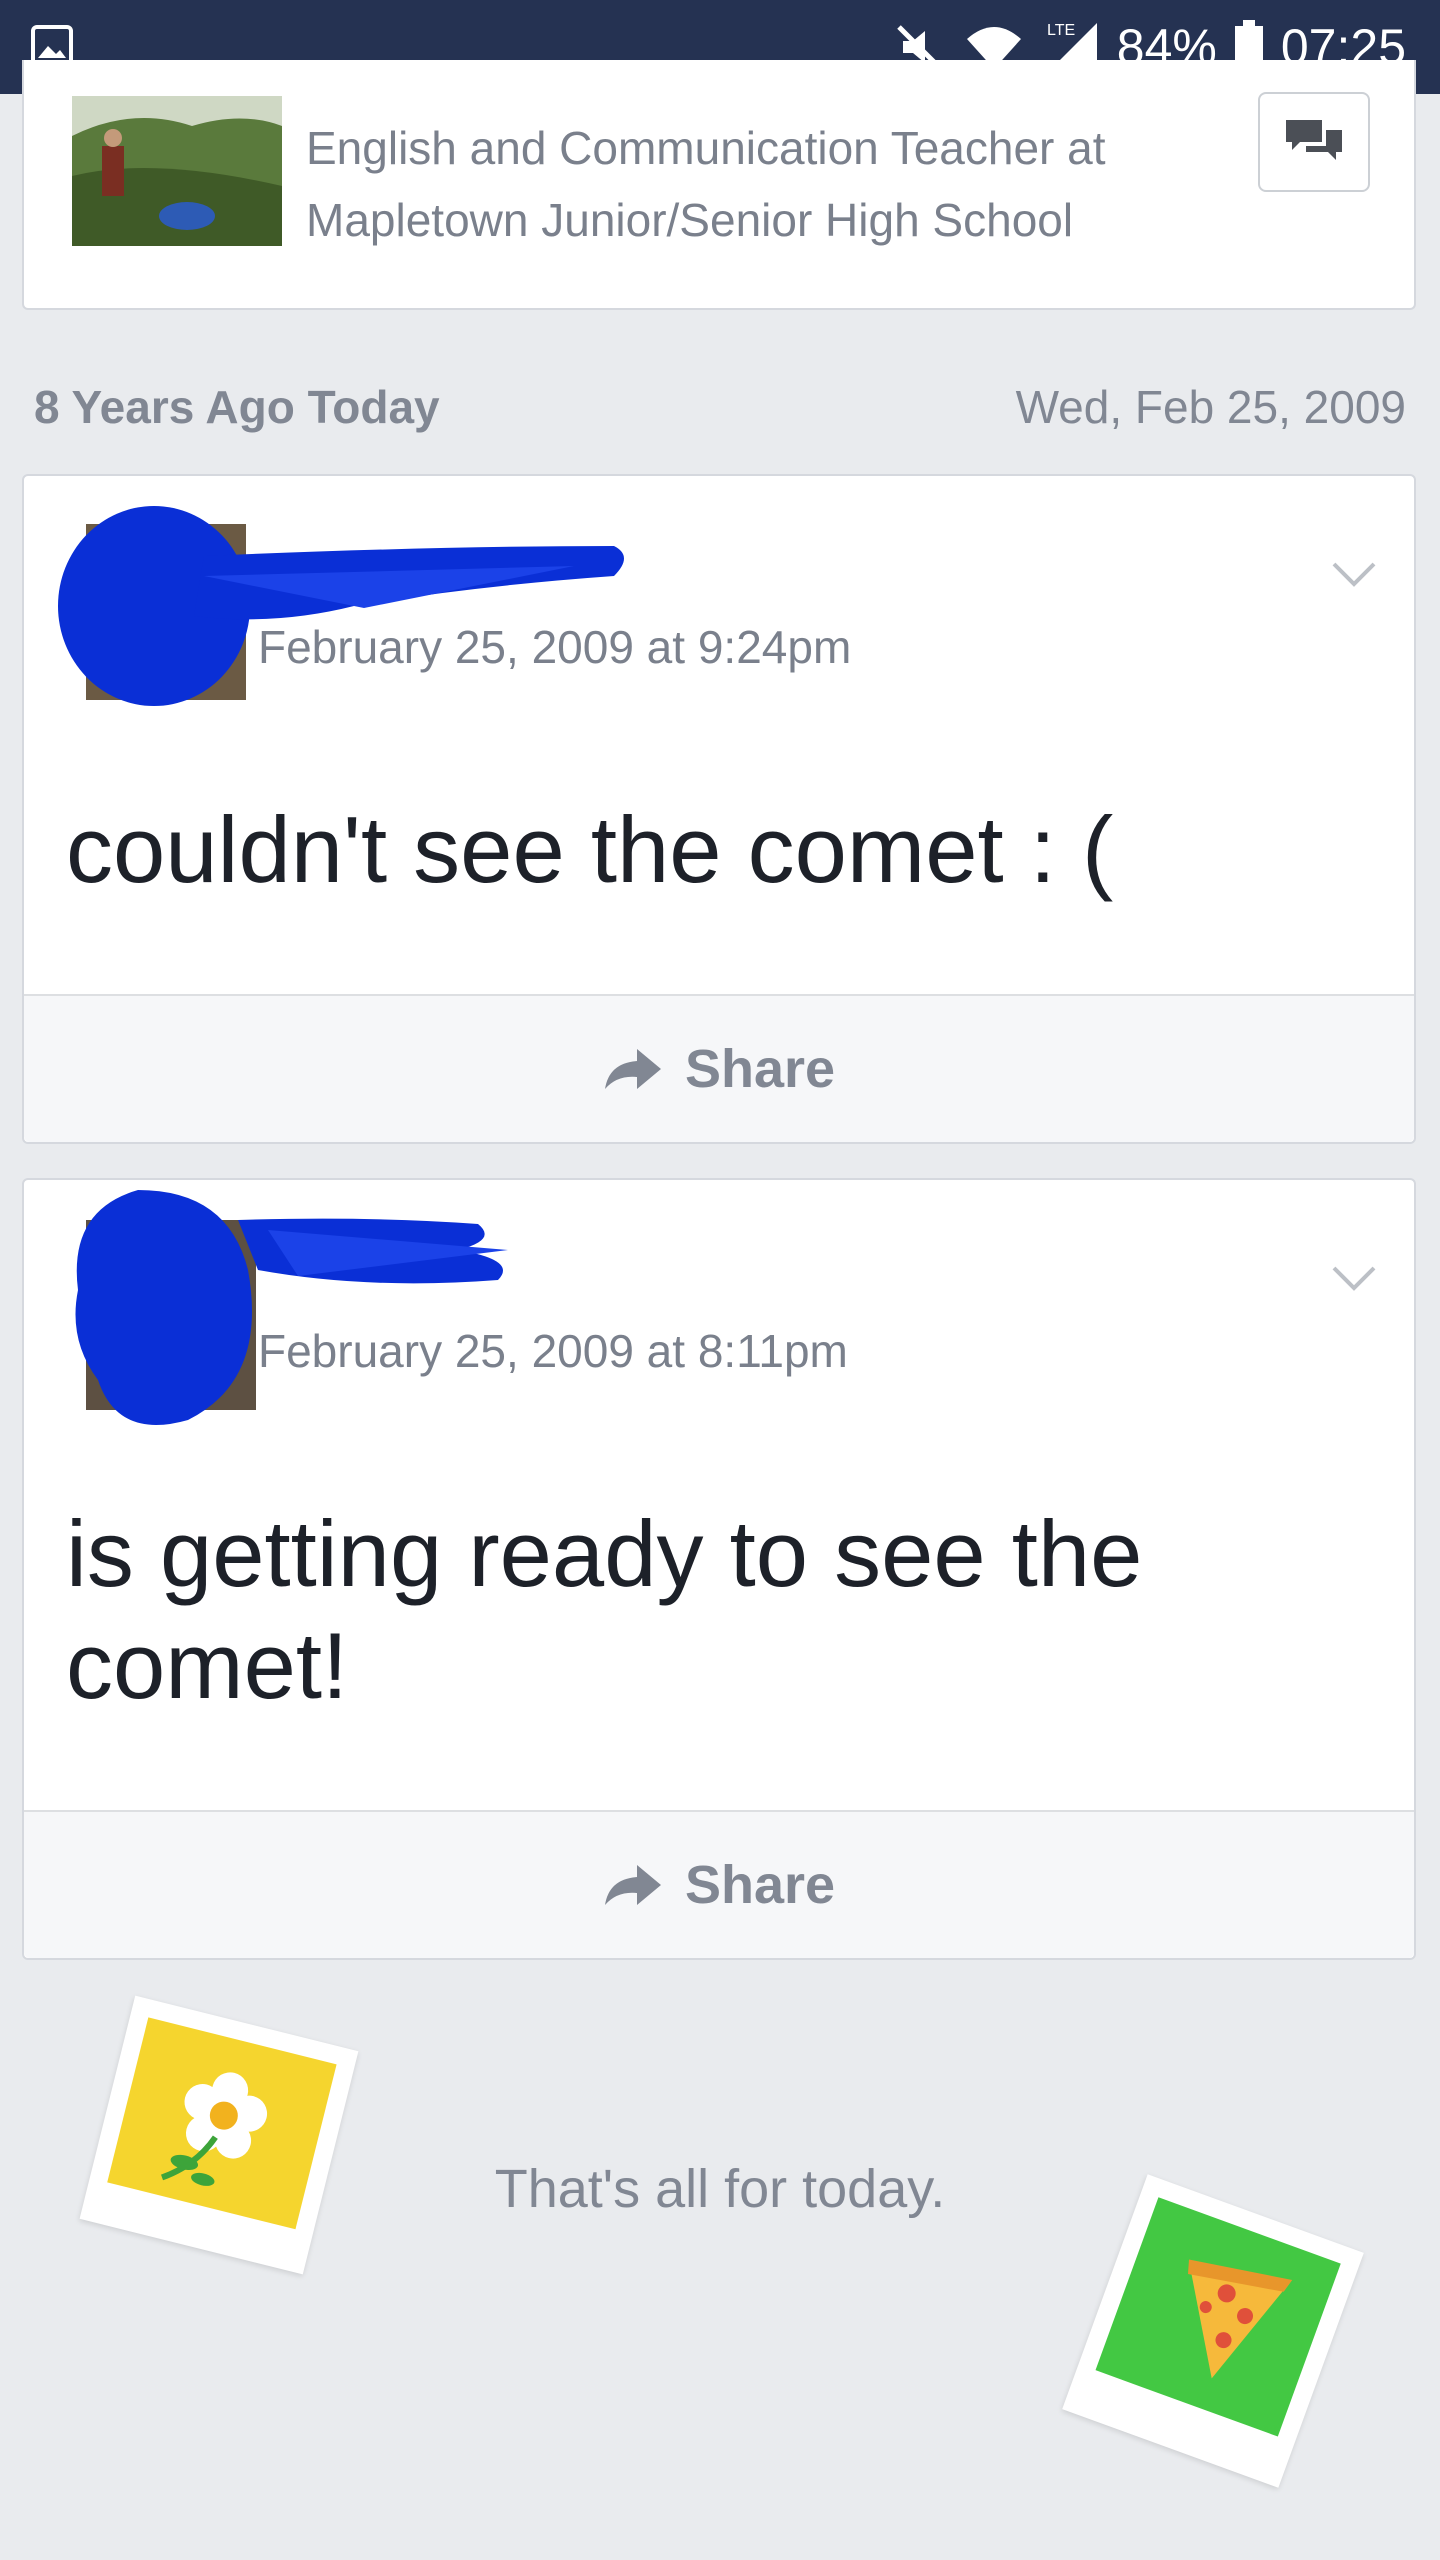 This screenshot has width=1440, height=2560. Describe the element at coordinates (690, 220) in the screenshot. I see `profile-headline-line2: Mapletown Junior/Senior High School` at that location.